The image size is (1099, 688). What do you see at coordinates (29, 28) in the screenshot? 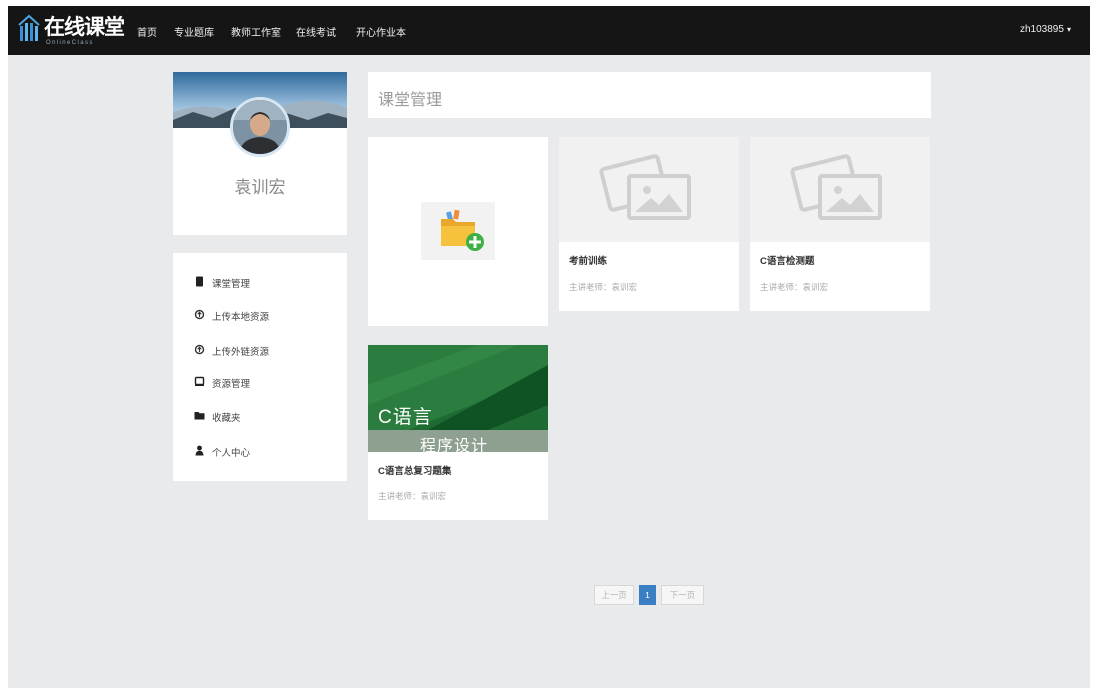
I see `logo-building-icon` at bounding box center [29, 28].